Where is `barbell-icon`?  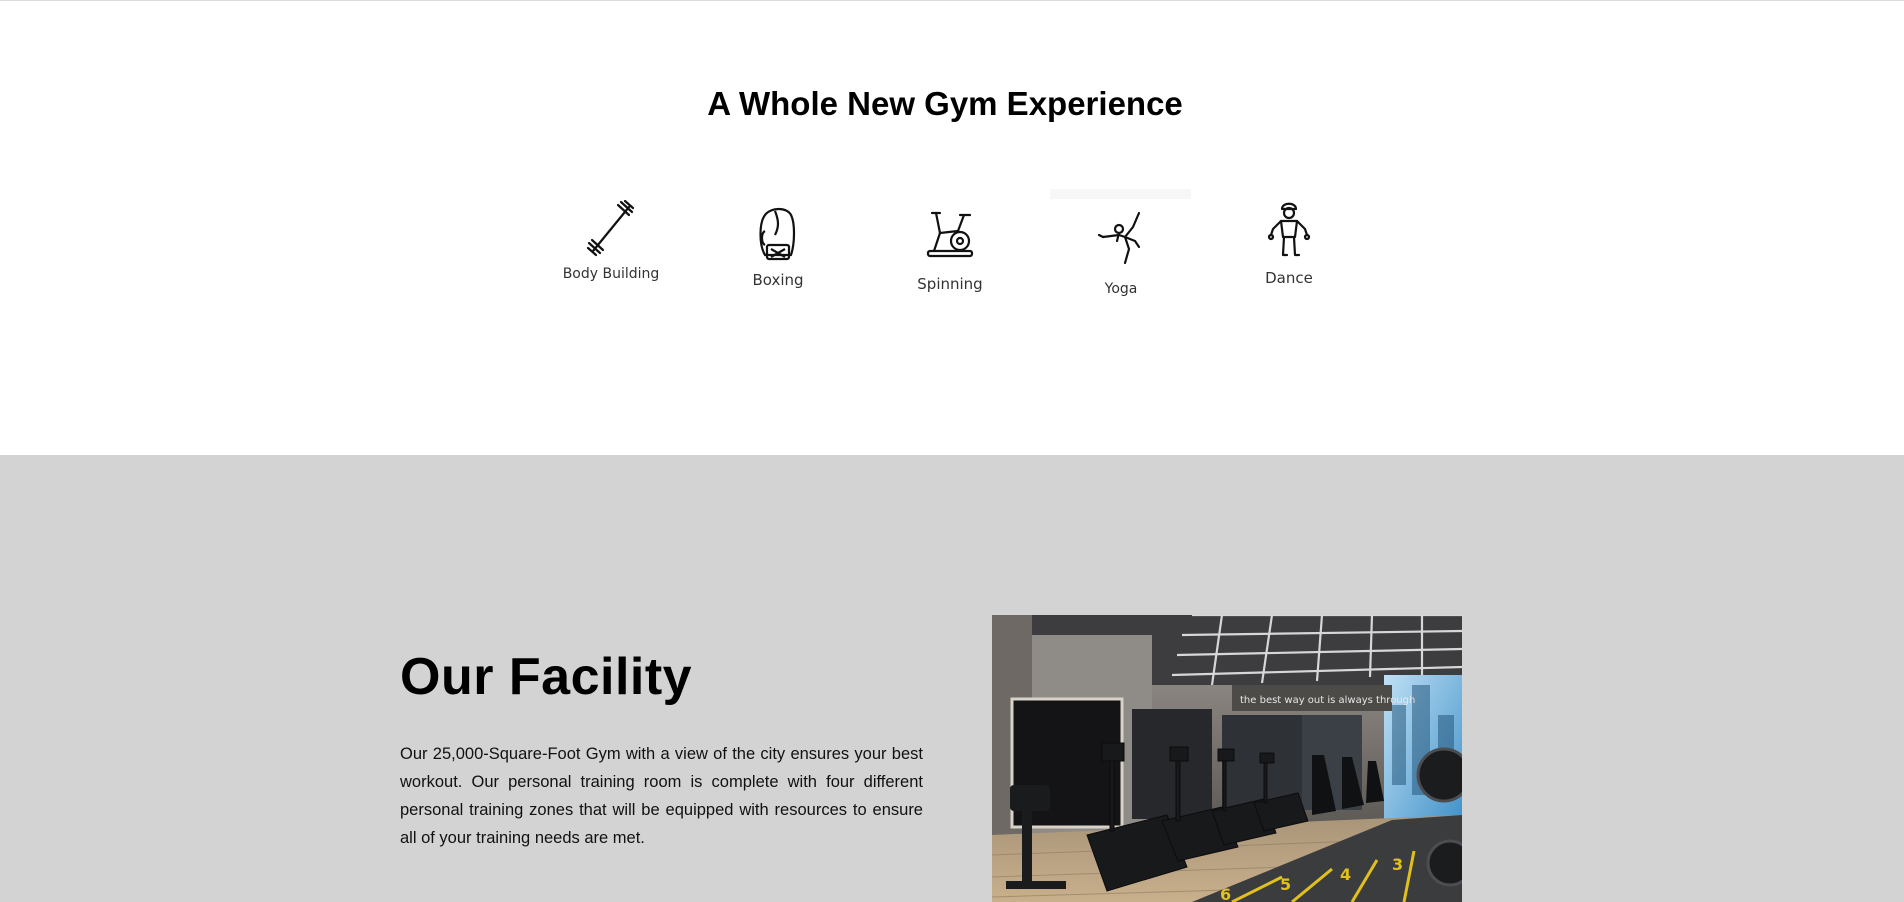
barbell-icon is located at coordinates (610, 228).